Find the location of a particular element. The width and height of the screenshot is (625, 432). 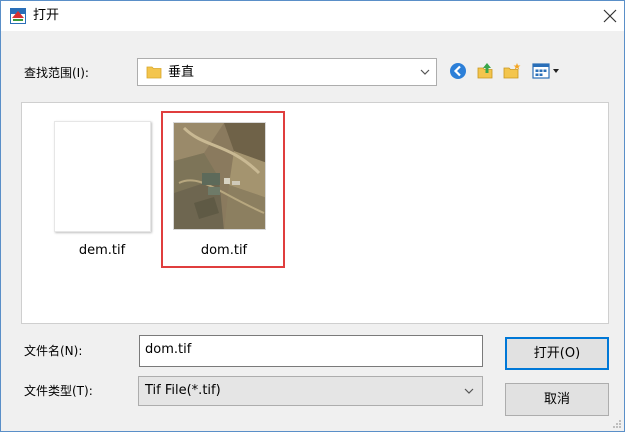

look-in-value: 垂直 is located at coordinates (181, 72).